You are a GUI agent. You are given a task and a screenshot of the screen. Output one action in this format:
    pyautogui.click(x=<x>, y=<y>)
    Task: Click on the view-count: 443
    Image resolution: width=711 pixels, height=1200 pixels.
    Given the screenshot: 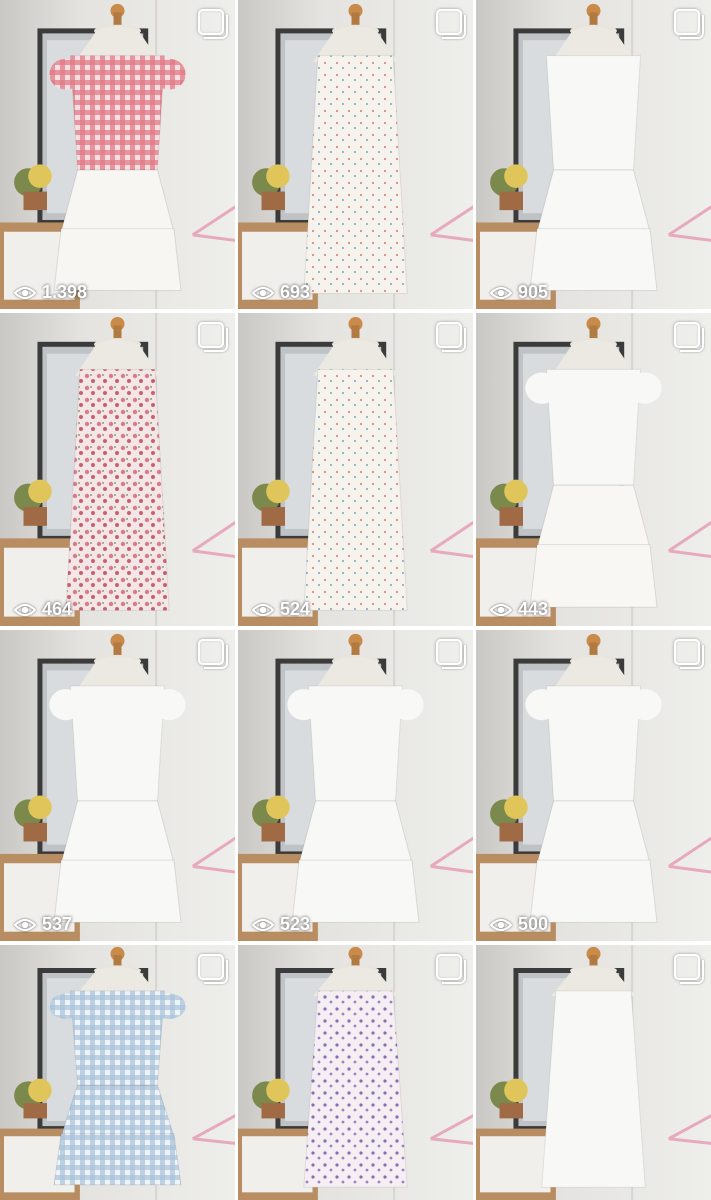 What is the action you would take?
    pyautogui.click(x=519, y=609)
    